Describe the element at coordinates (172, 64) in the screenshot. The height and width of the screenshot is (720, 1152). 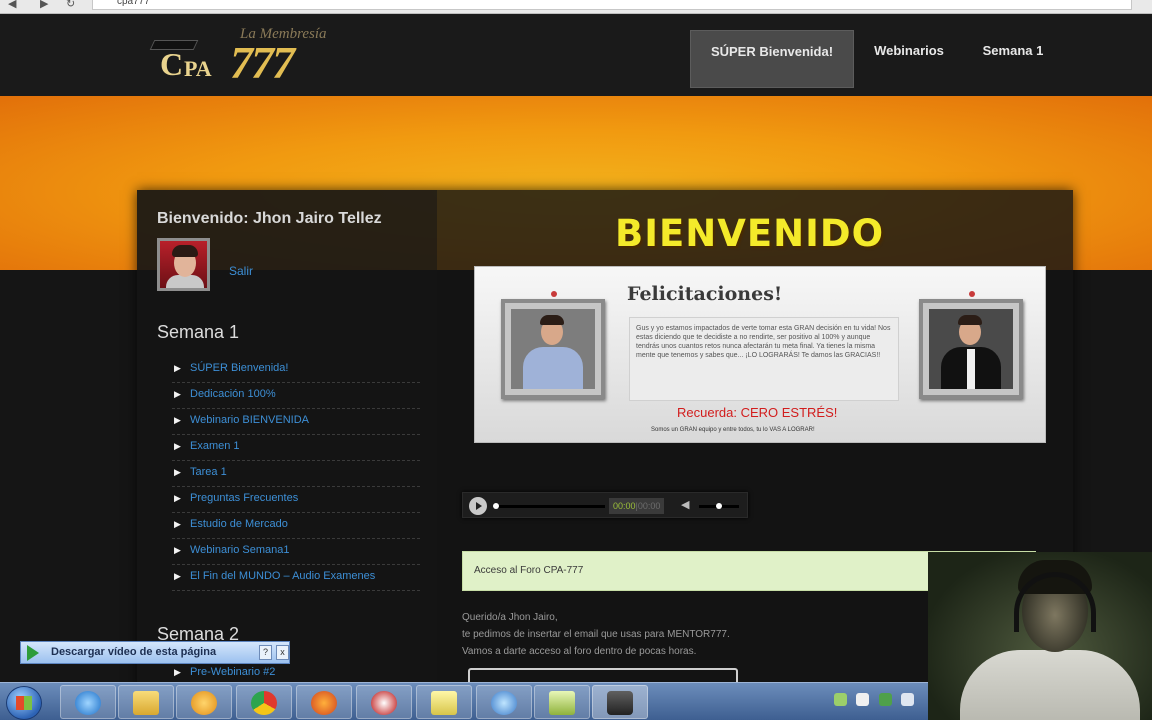
I see `logo-c: C` at that location.